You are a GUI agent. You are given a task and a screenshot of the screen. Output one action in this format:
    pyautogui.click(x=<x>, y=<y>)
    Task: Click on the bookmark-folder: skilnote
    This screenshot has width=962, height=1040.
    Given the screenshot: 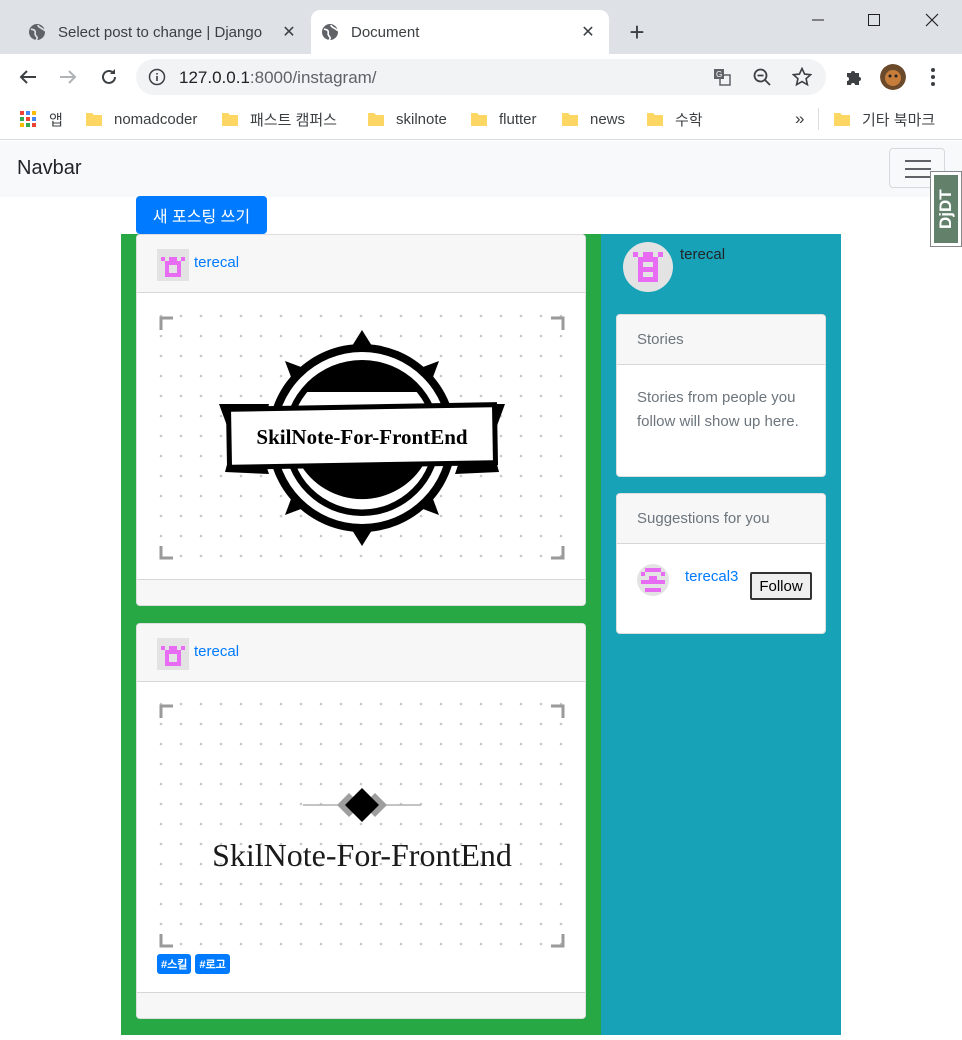 What is the action you would take?
    pyautogui.click(x=407, y=119)
    